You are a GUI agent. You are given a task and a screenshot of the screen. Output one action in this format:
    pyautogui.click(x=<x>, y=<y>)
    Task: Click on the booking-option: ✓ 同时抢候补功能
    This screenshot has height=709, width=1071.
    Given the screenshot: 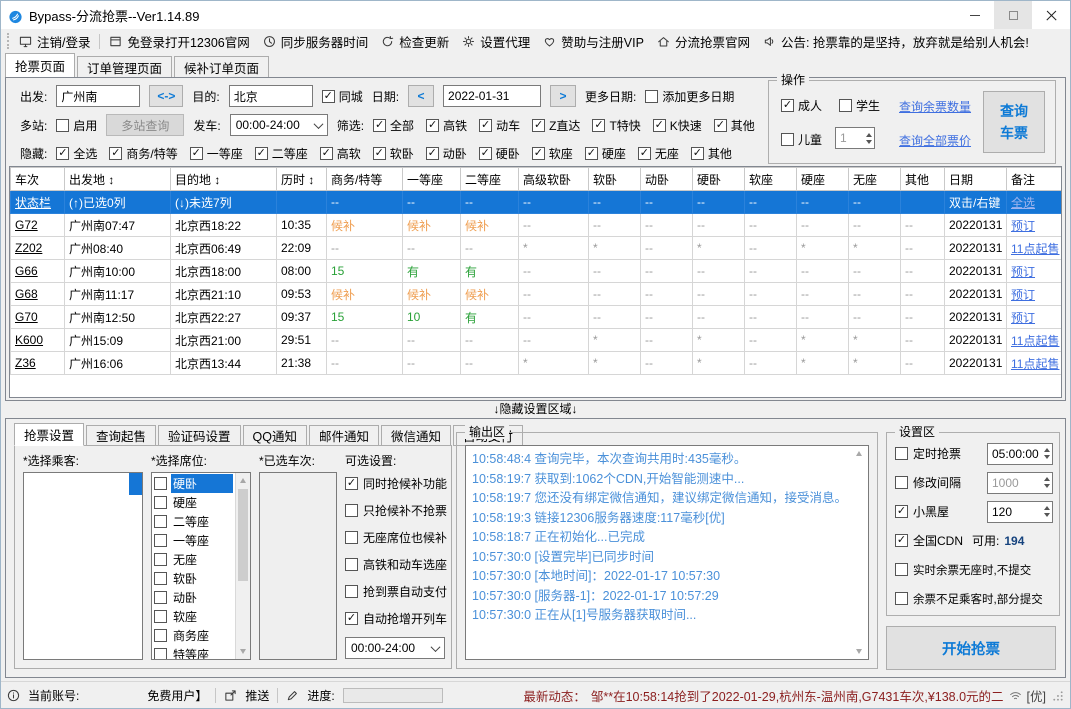 What is the action you would take?
    pyautogui.click(x=396, y=483)
    